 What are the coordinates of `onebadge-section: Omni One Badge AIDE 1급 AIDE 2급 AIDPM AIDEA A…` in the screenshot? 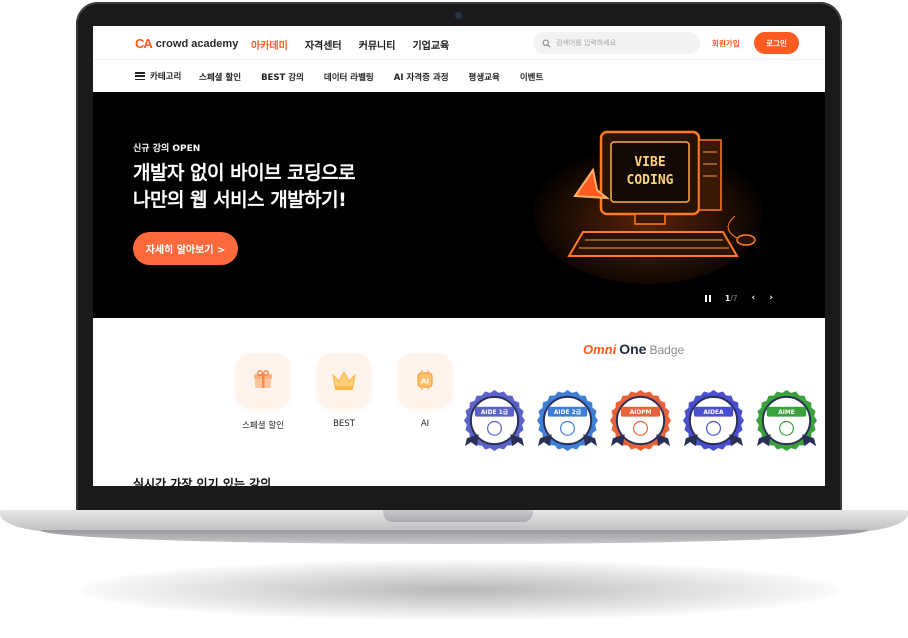 It's located at (640, 401).